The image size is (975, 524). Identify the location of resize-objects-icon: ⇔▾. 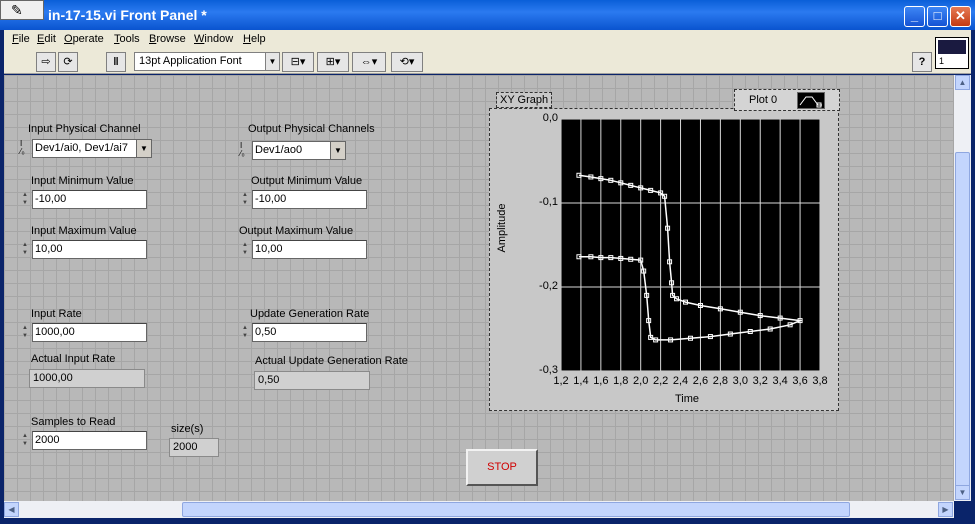
(369, 62).